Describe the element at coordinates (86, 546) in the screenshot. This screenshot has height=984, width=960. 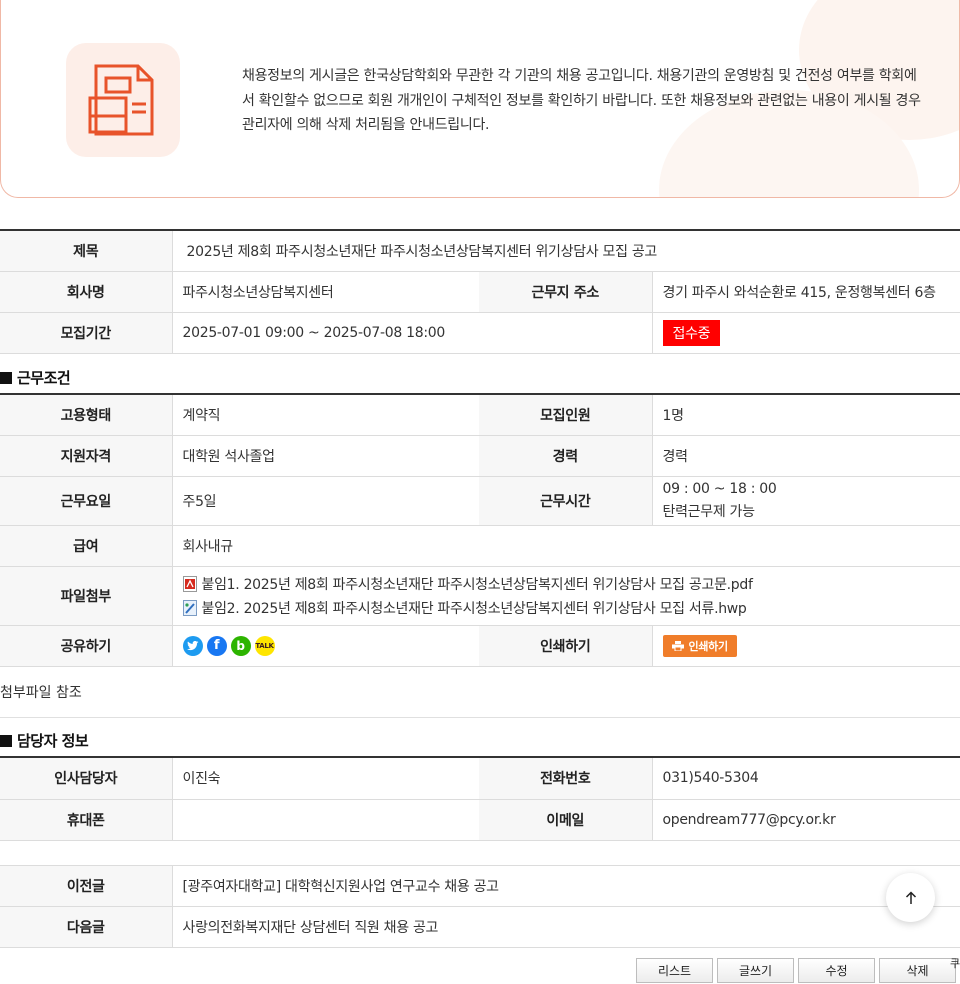
I see `salary-label: 급여` at that location.